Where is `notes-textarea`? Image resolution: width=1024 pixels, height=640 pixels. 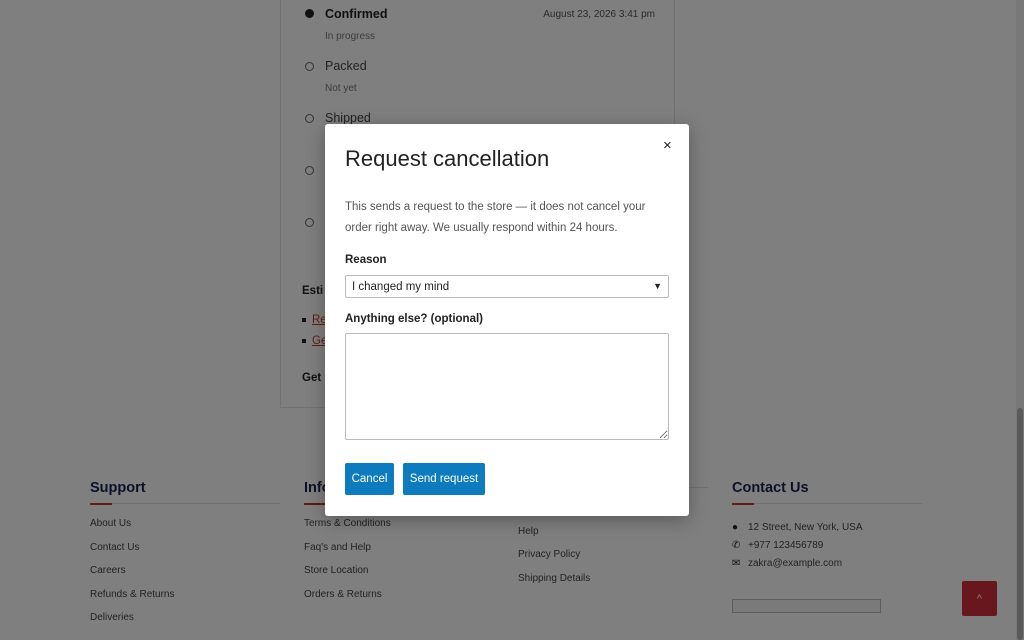
notes-textarea is located at coordinates (507, 386).